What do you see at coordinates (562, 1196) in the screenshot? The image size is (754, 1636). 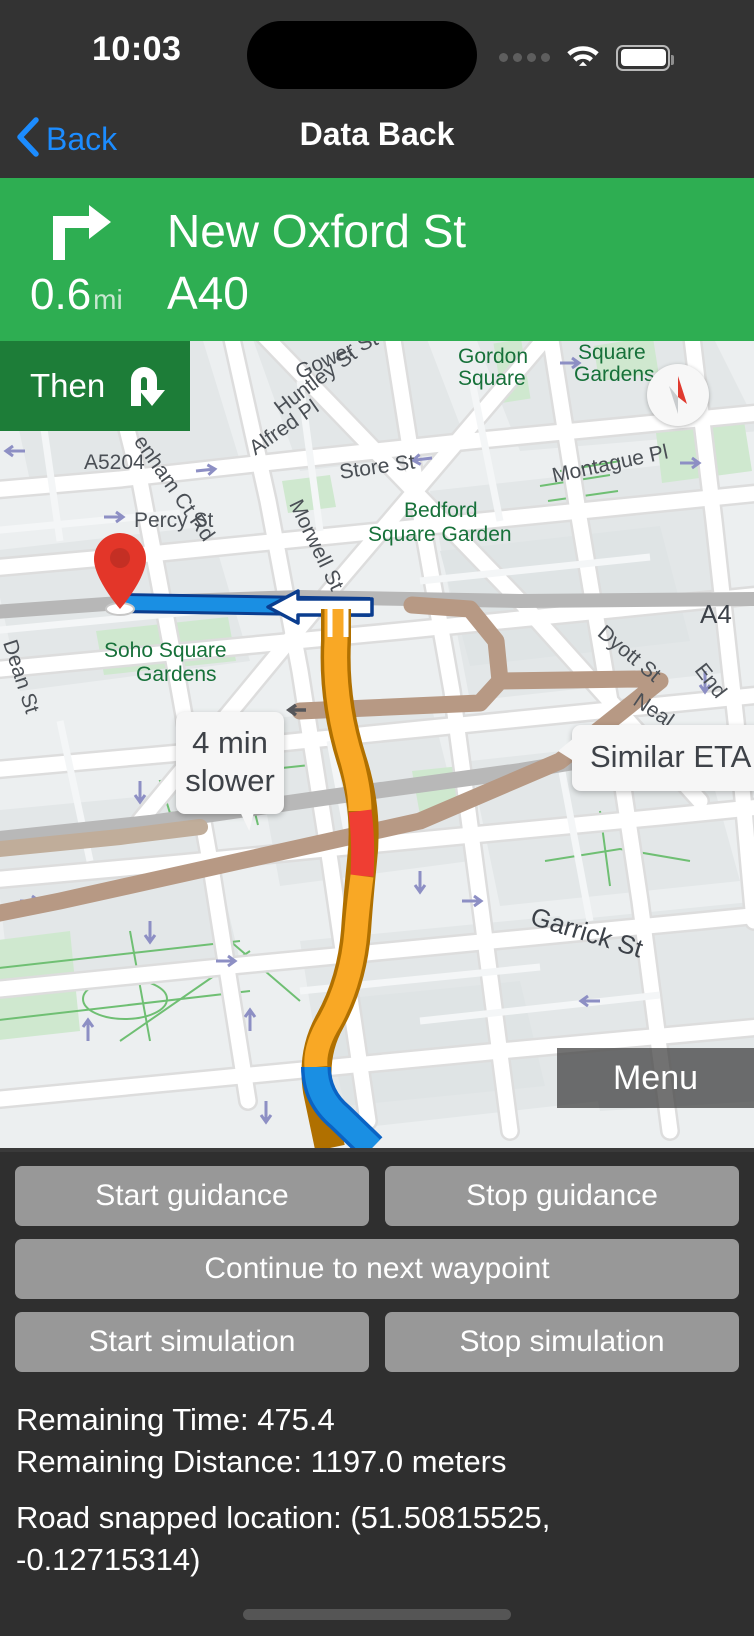 I see `stop-guidance-button: Stop guidance` at bounding box center [562, 1196].